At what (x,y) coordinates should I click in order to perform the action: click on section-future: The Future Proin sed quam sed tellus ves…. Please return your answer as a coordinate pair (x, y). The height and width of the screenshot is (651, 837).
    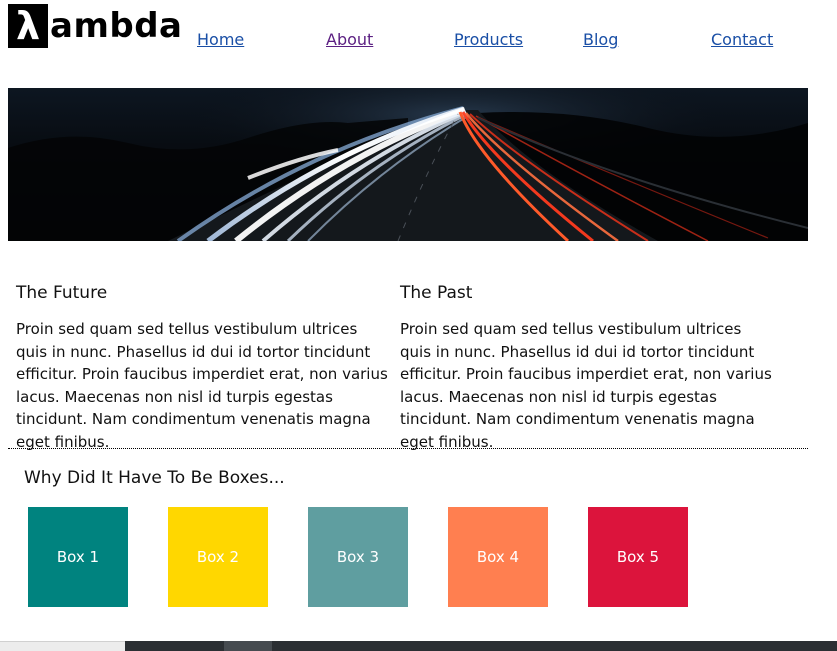
    Looking at the image, I should click on (202, 367).